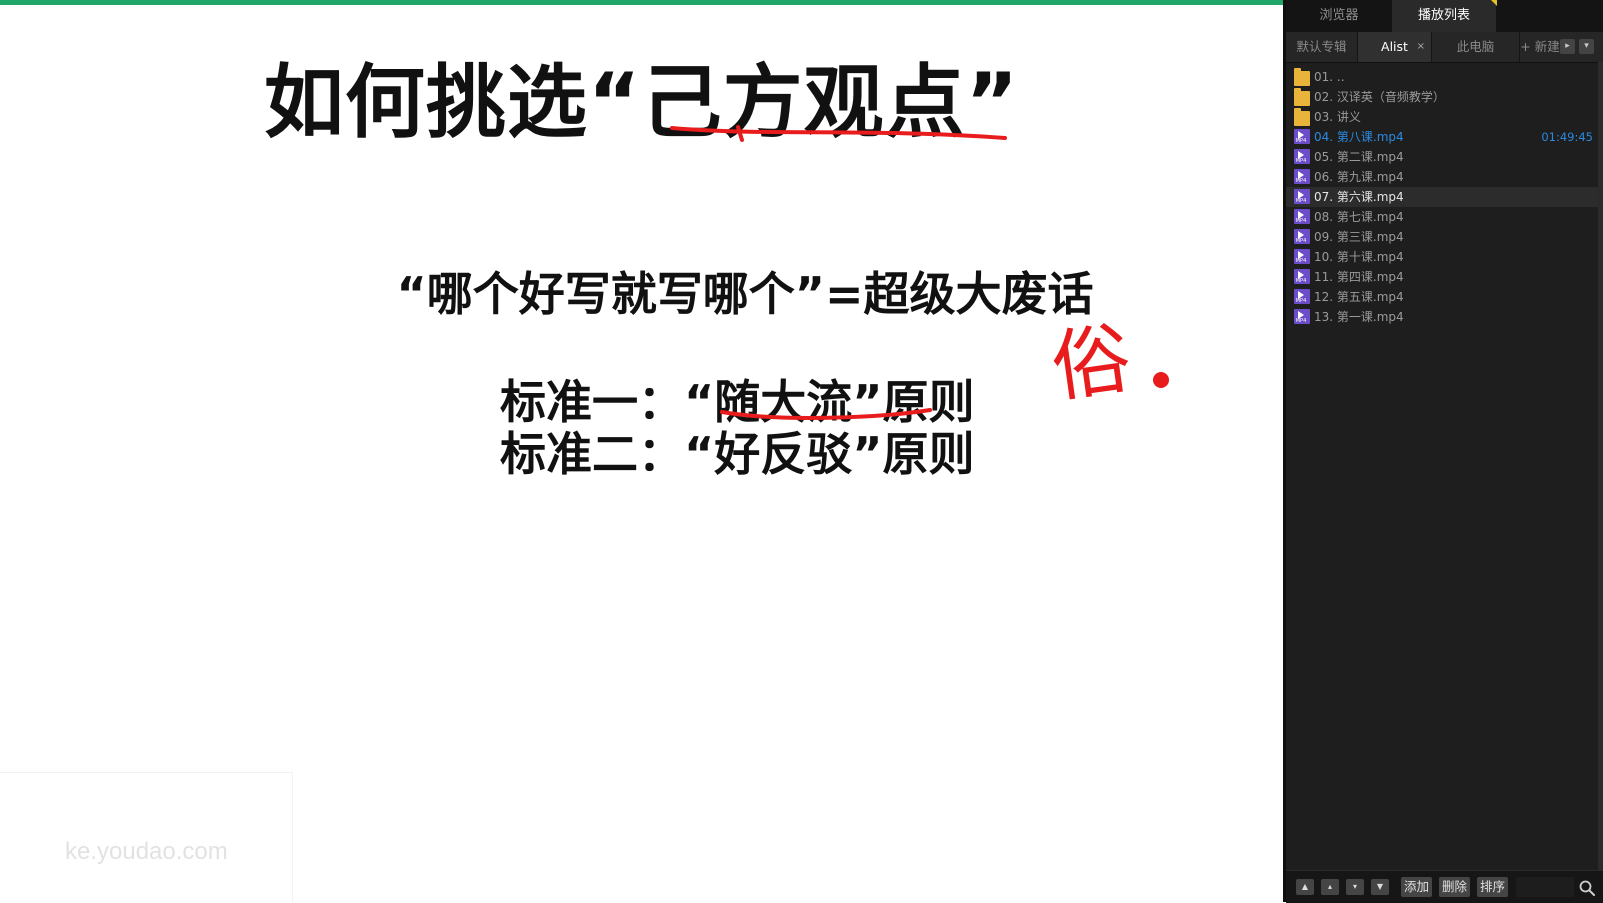  I want to click on playlist-item: 03. 讲义, so click(1442, 117).